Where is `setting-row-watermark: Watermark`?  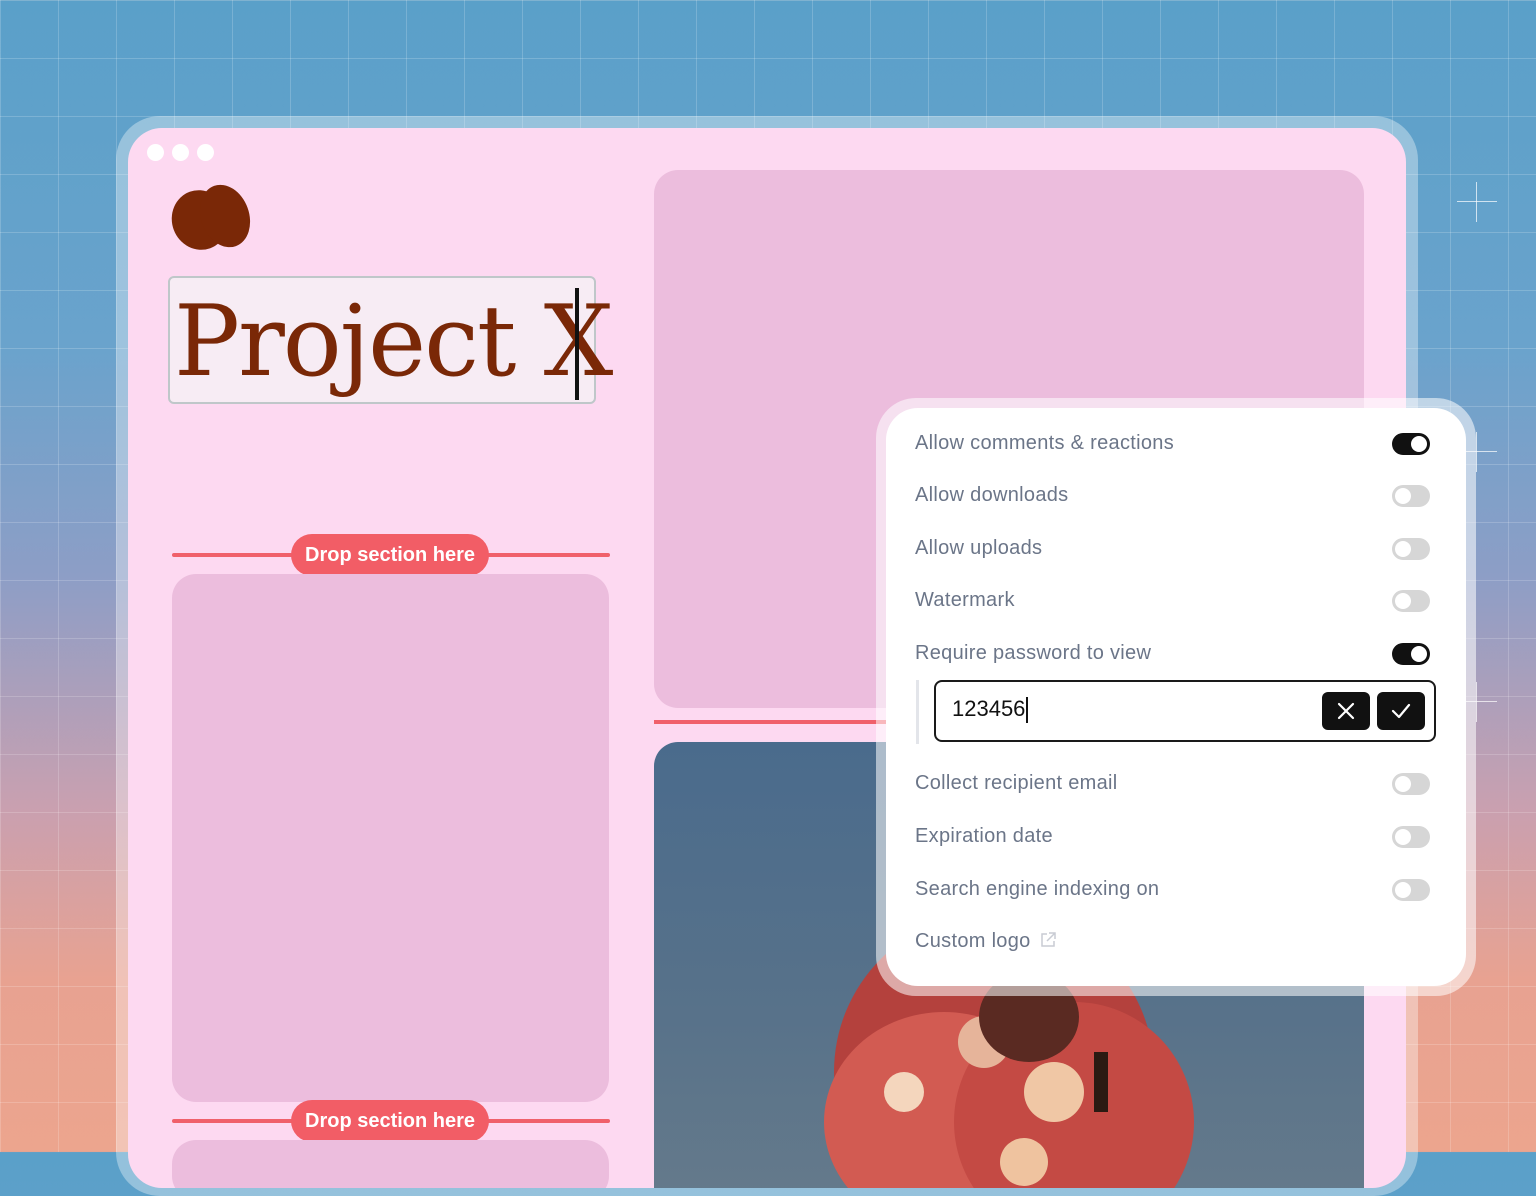
setting-row-watermark: Watermark is located at coordinates (1172, 601).